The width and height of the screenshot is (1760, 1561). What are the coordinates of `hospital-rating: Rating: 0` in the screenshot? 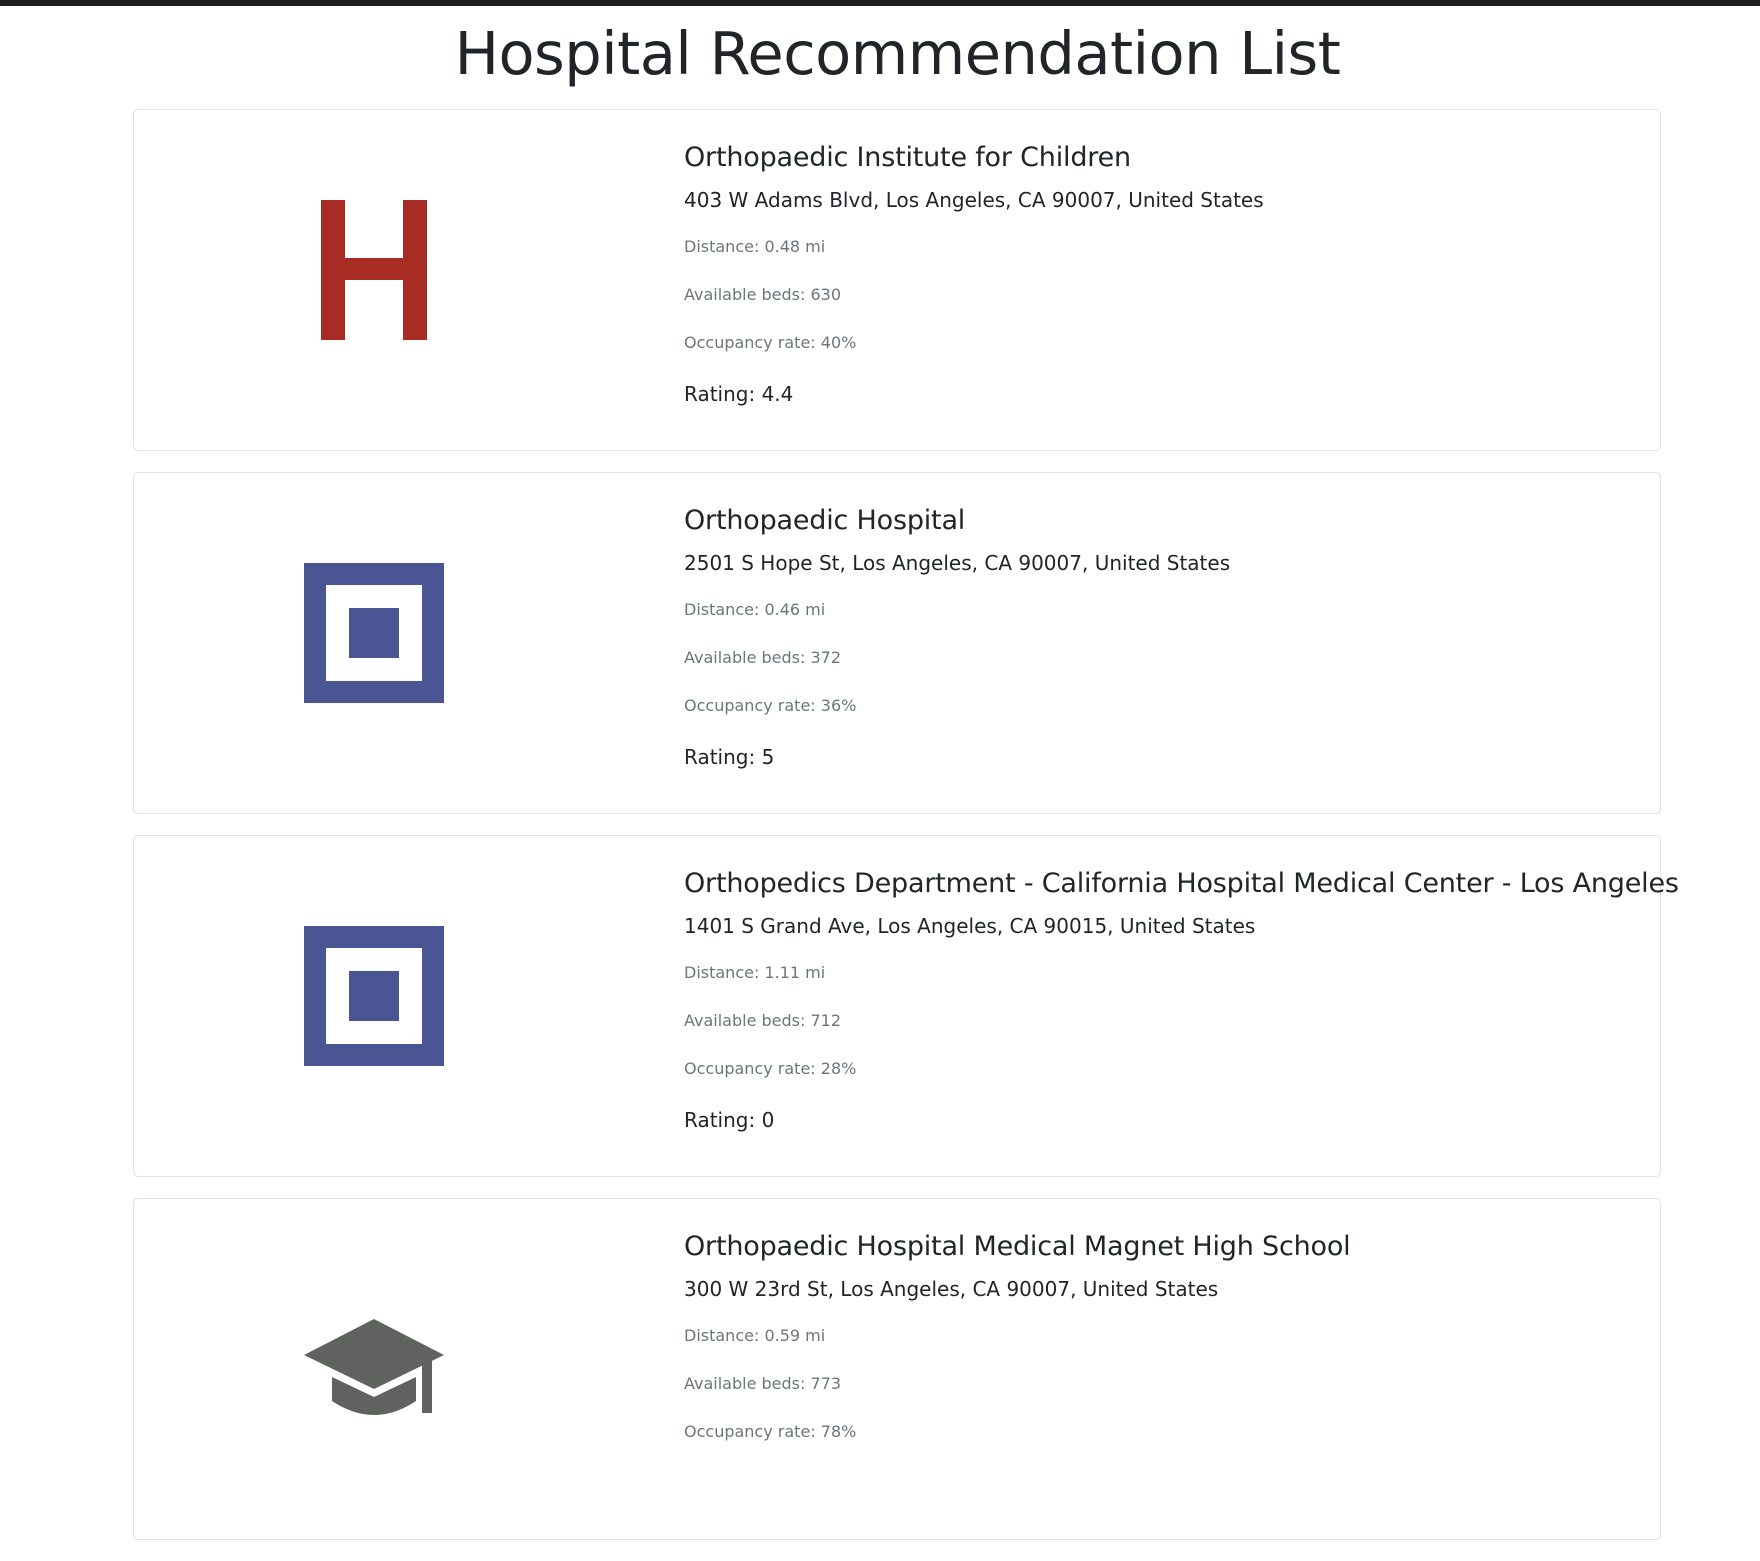 It's located at (729, 1120).